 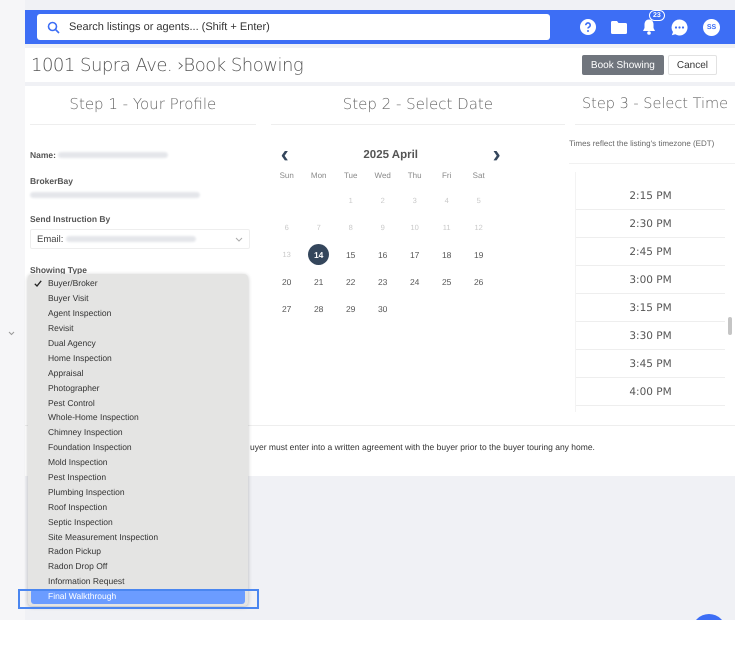 I want to click on menu-item: Site Measurement Inspection, so click(x=138, y=536).